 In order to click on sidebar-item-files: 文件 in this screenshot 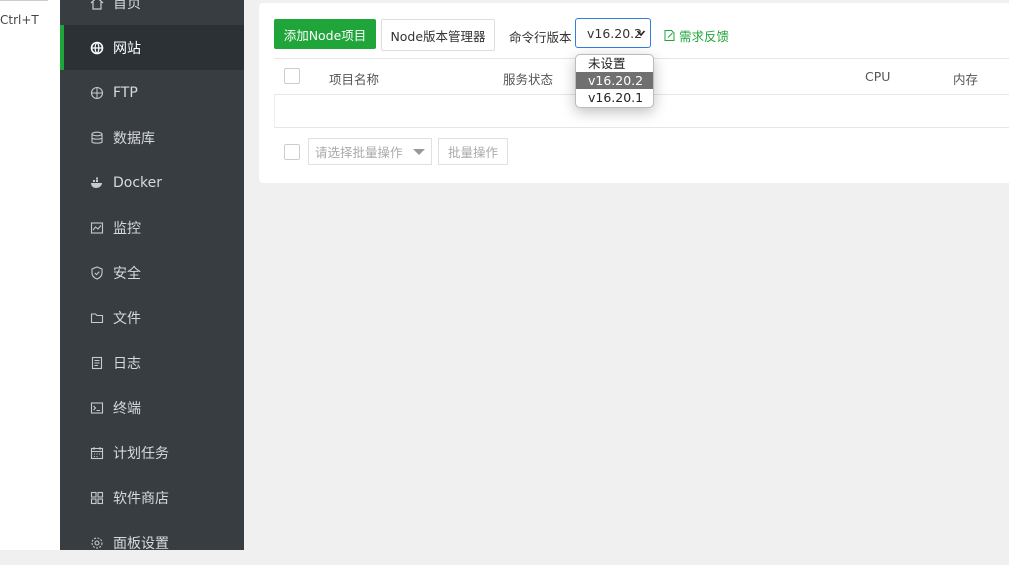, I will do `click(152, 317)`.